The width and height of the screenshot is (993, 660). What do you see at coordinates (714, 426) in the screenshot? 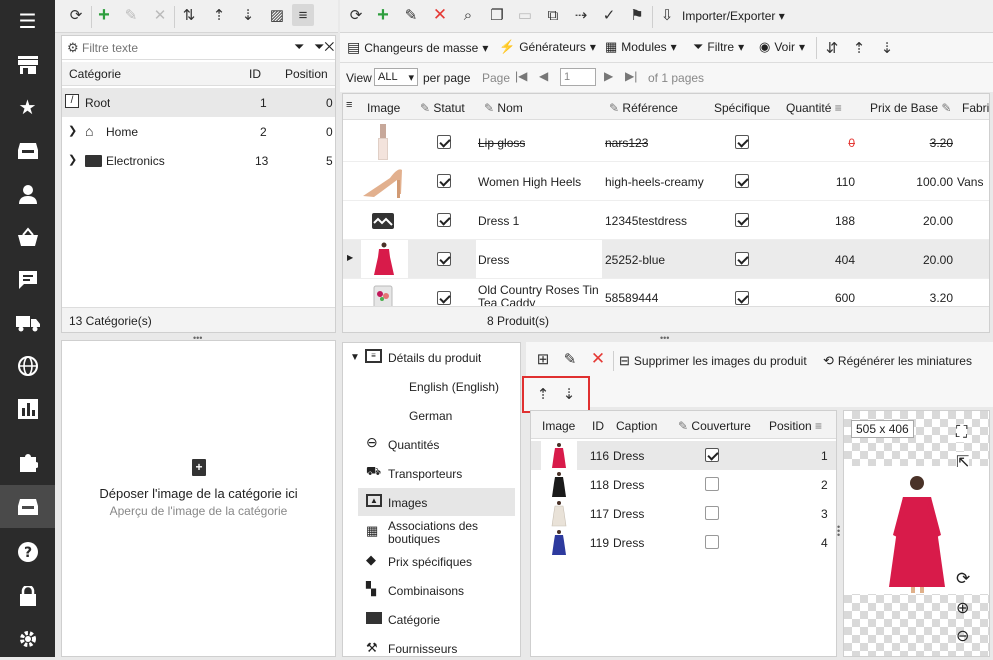
I see `col-cover: ✎ Couverture` at bounding box center [714, 426].